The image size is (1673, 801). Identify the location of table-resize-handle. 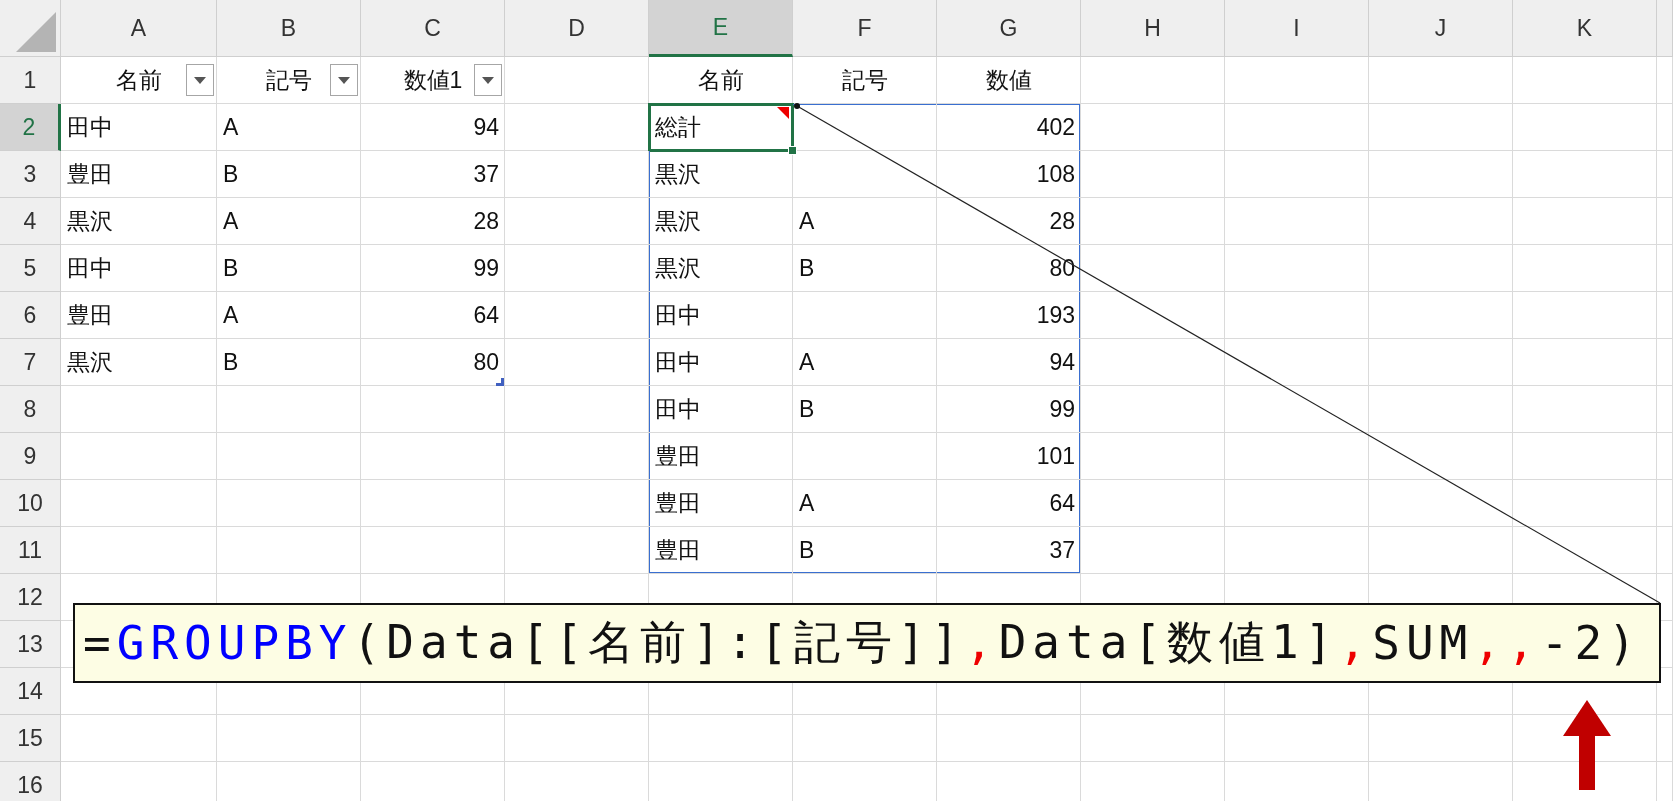
(500, 382).